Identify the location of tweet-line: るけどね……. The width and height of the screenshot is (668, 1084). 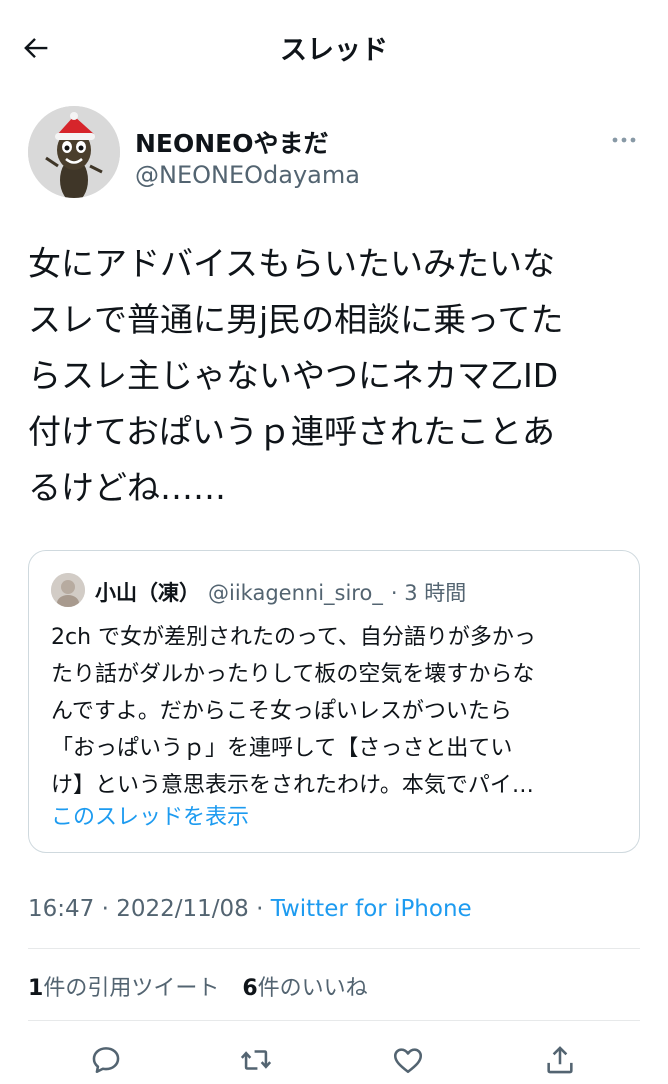
(127, 487).